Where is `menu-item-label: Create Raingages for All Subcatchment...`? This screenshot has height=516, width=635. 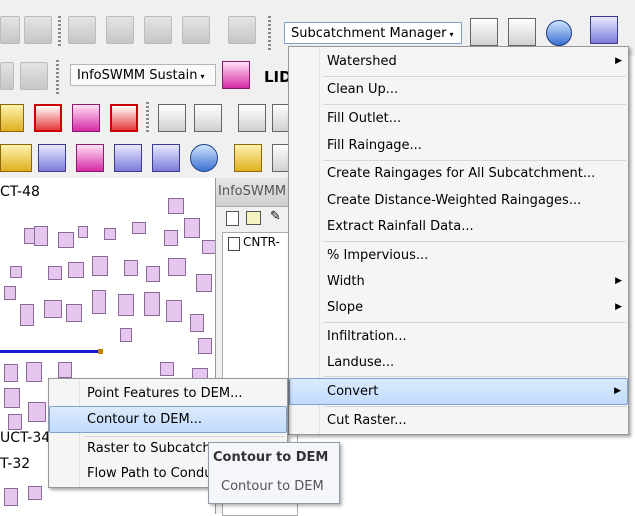
menu-item-label: Create Raingages for All Subcatchment... is located at coordinates (461, 173).